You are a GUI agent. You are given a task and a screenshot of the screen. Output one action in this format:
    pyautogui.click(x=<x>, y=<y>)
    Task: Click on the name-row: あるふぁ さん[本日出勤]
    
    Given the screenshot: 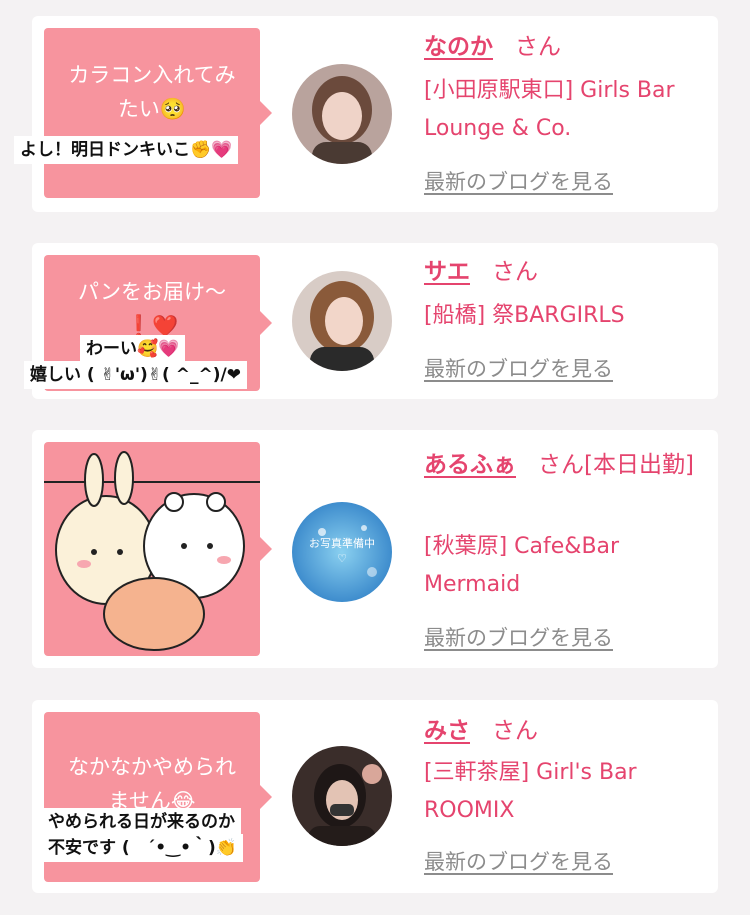 What is the action you would take?
    pyautogui.click(x=569, y=465)
    